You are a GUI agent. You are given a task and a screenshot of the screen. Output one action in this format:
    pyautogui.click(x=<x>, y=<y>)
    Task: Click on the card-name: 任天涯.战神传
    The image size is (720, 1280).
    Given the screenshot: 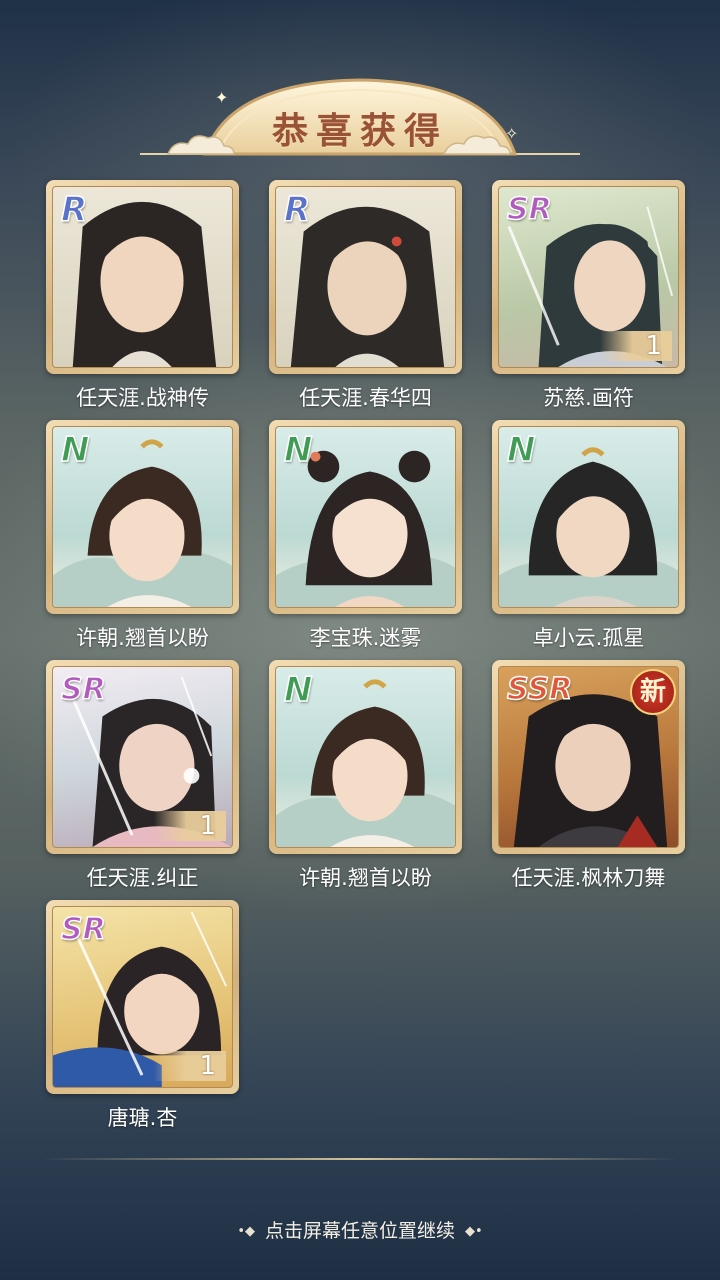 What is the action you would take?
    pyautogui.click(x=142, y=398)
    